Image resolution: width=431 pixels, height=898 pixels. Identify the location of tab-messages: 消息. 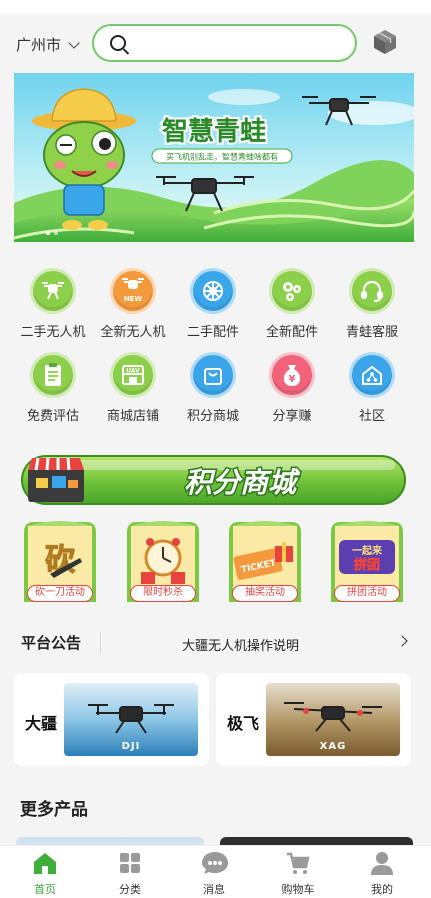
(214, 873).